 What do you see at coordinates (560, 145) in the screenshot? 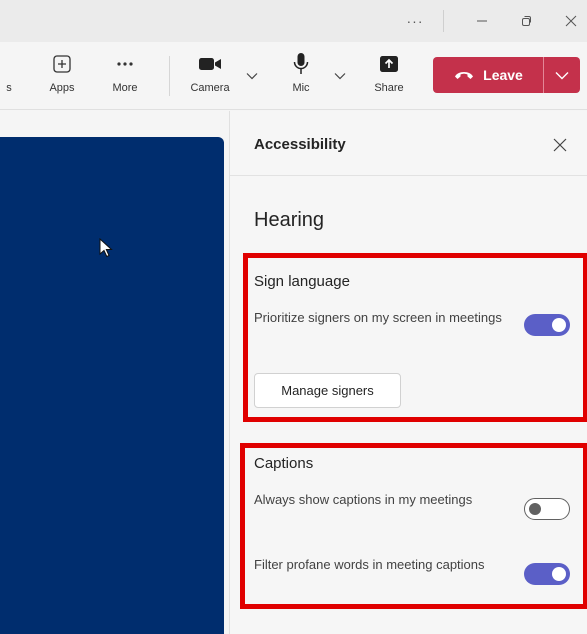
I see `close-panel-icon` at bounding box center [560, 145].